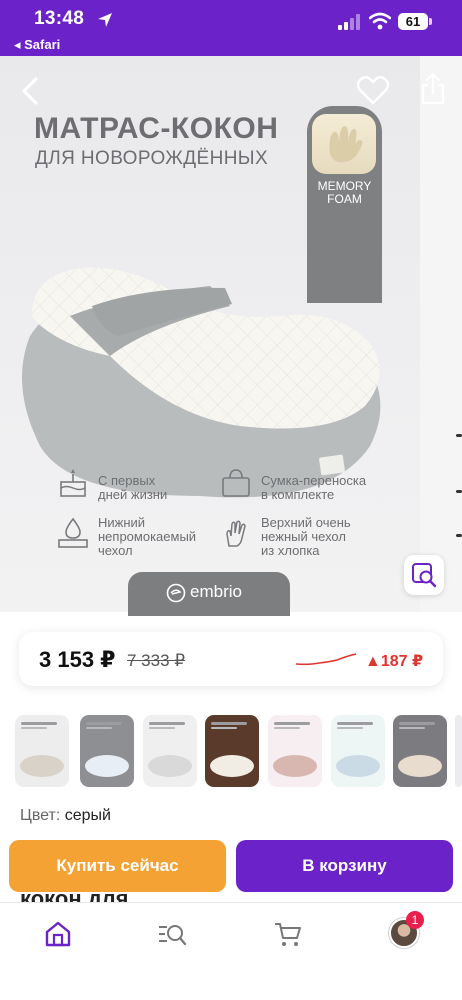 Image resolution: width=462 pixels, height=1000 pixels. Describe the element at coordinates (415, 920) in the screenshot. I see `notification-badge: 1` at that location.